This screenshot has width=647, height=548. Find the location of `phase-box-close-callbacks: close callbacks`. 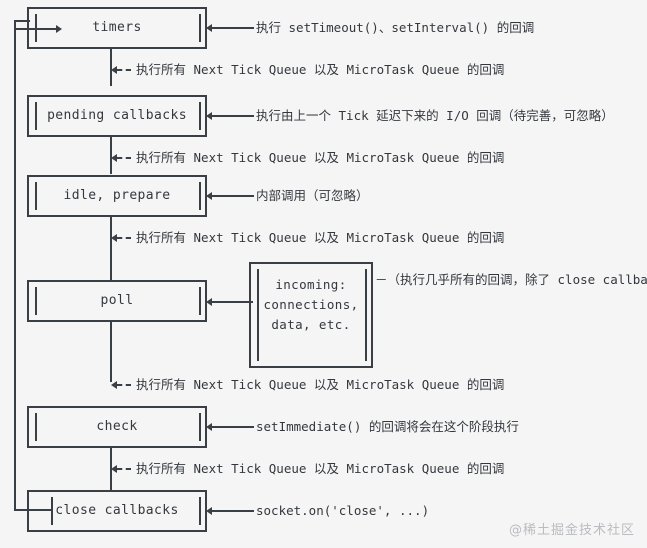

phase-box-close-callbacks: close callbacks is located at coordinates (117, 511).